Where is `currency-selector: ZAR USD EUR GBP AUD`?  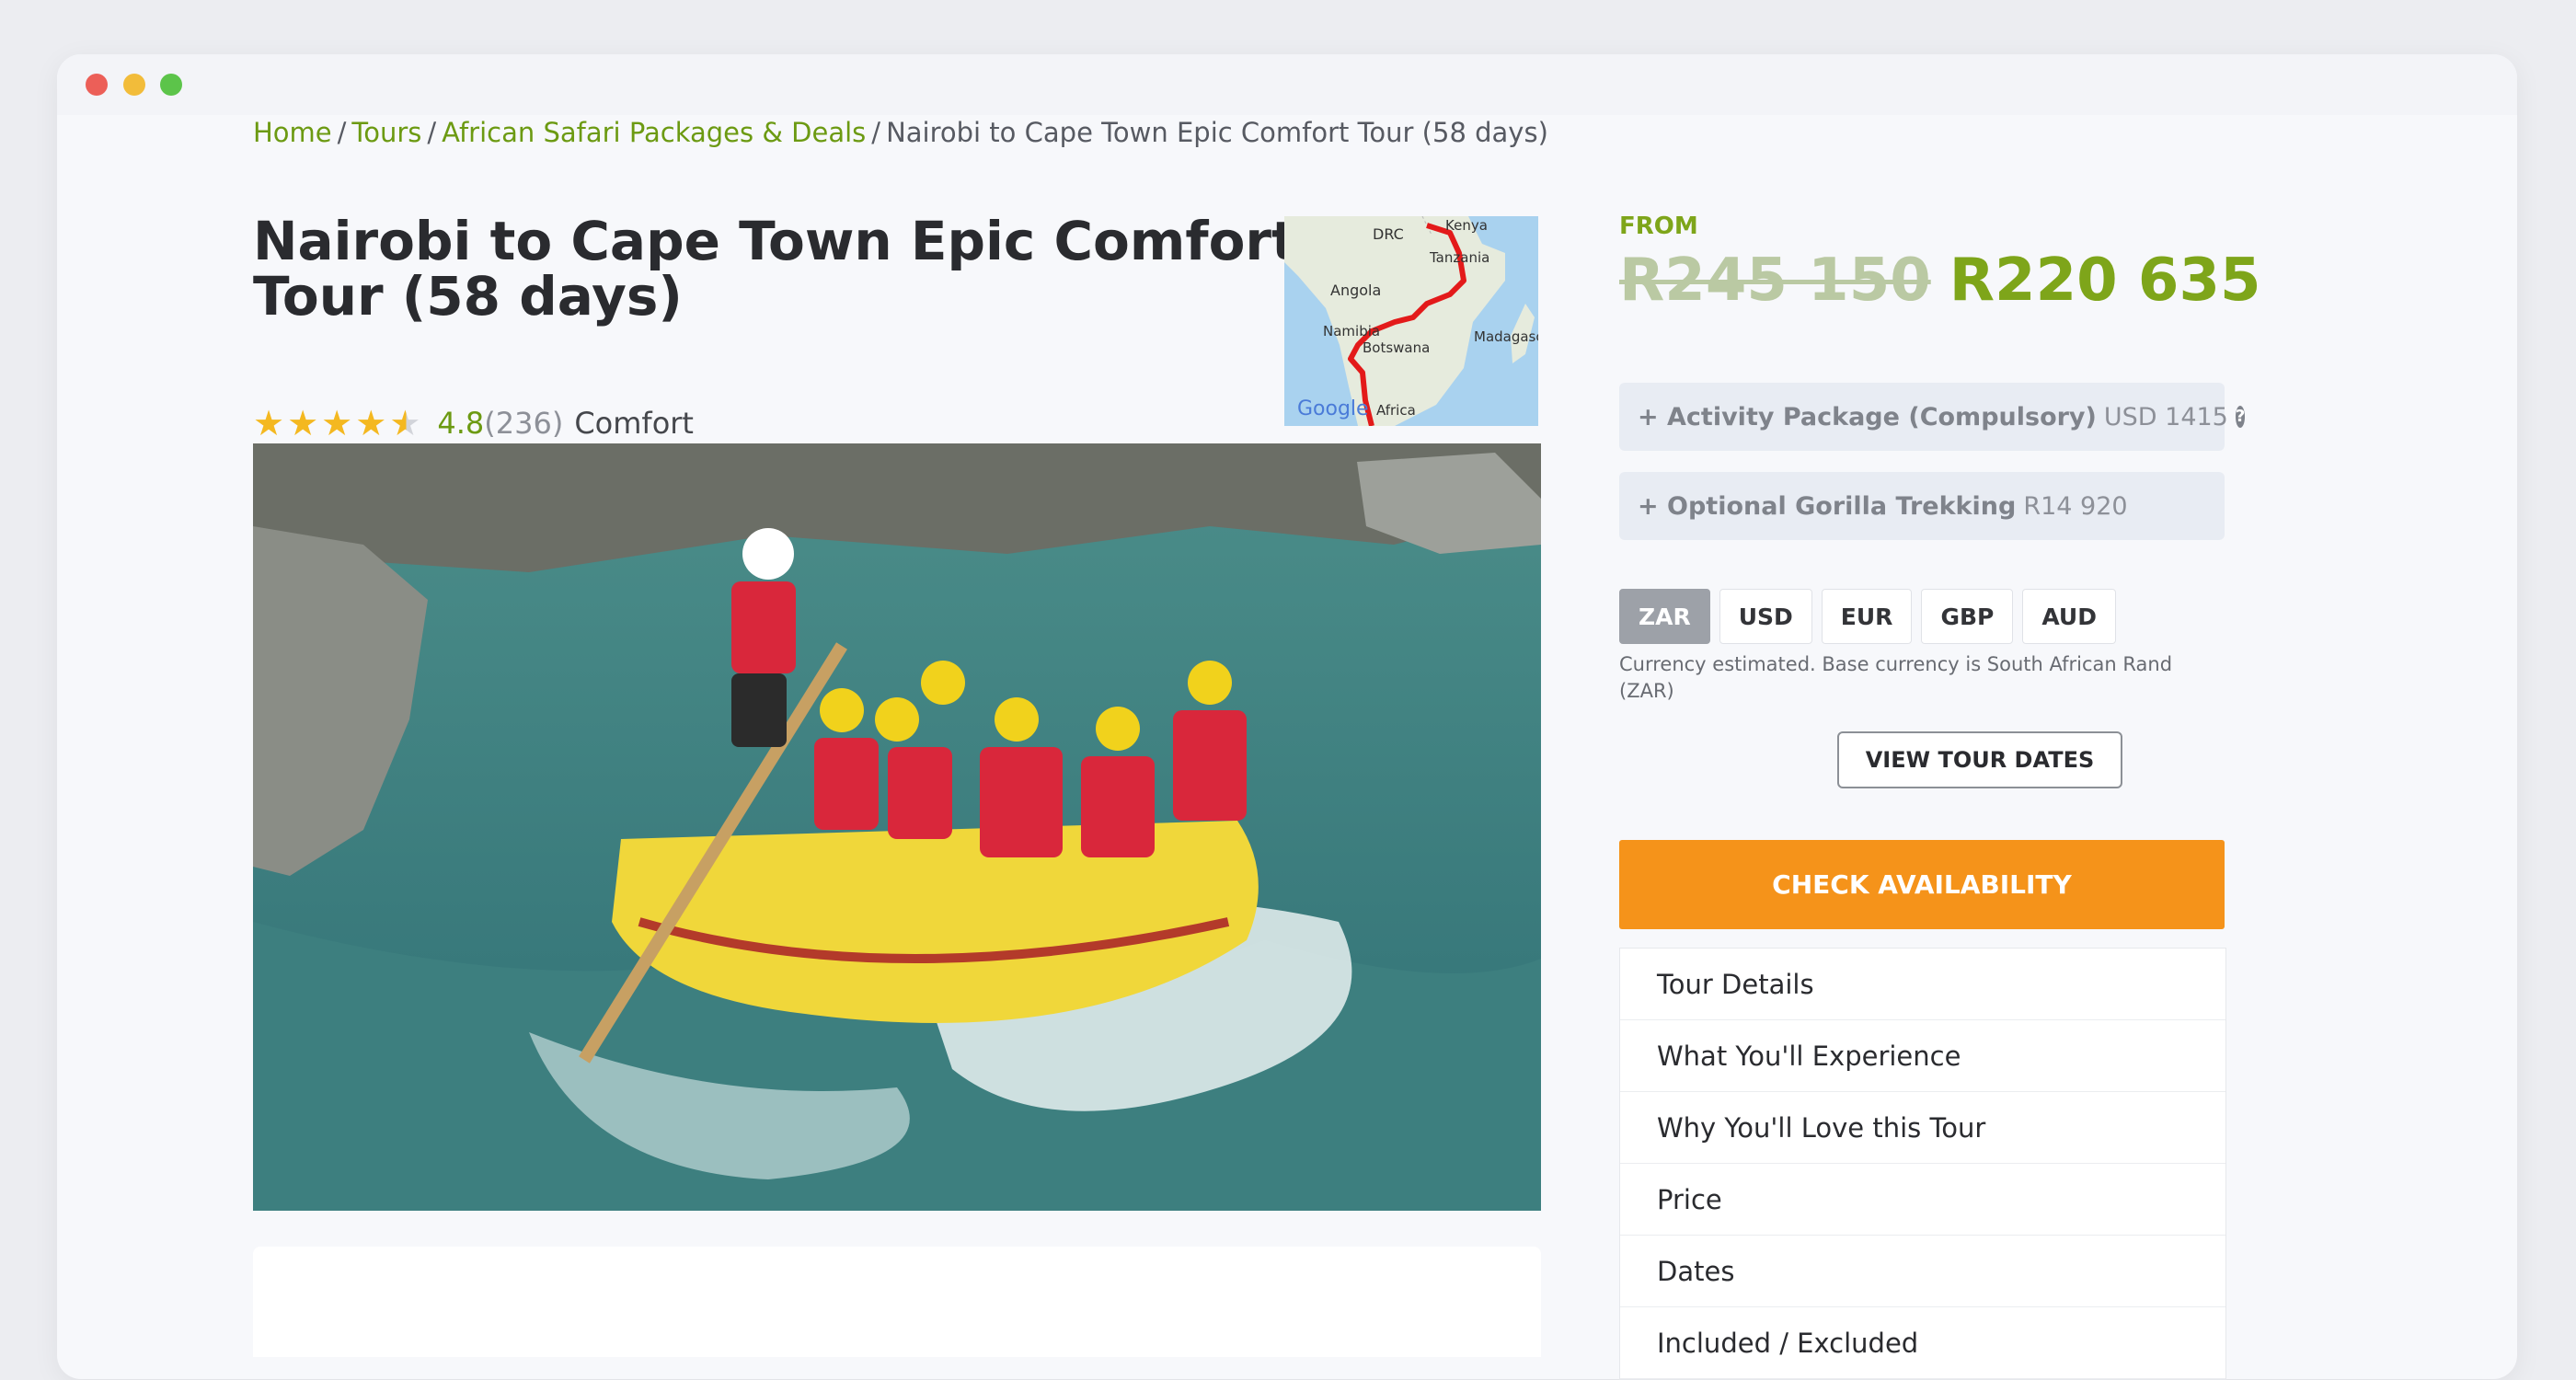
currency-selector: ZAR USD EUR GBP AUD is located at coordinates (1867, 616).